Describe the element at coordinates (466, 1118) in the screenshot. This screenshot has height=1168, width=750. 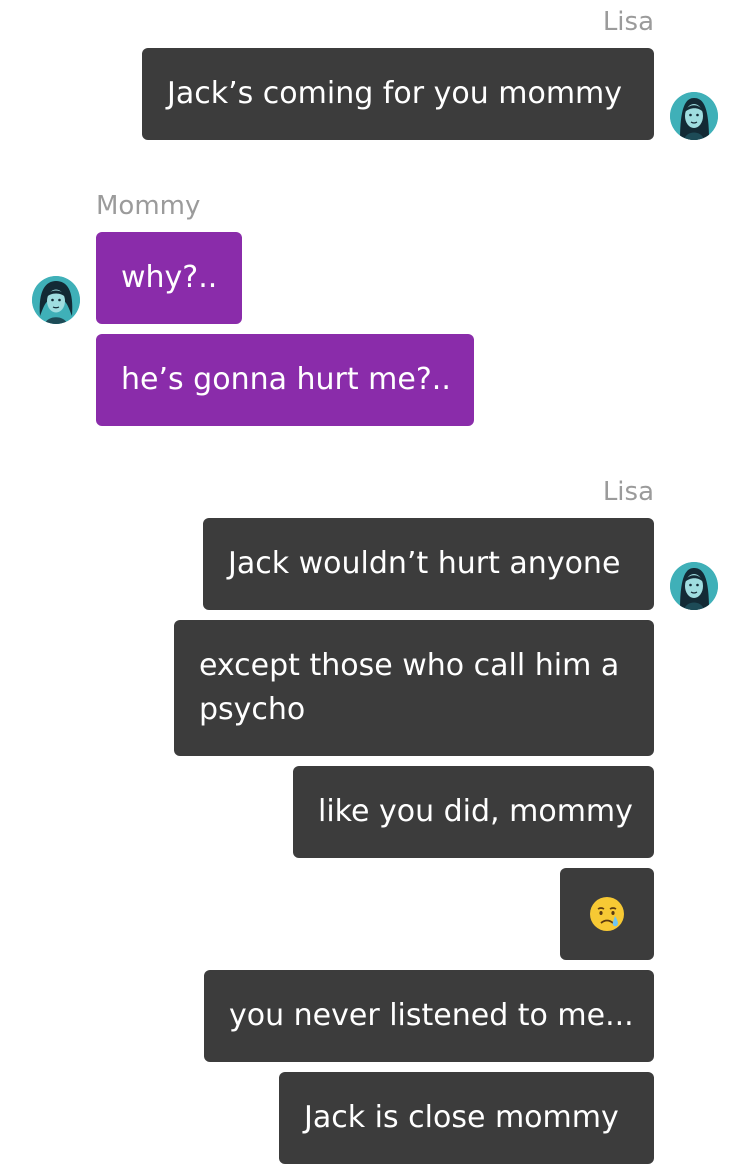
I see `message-bubble: Jack is close mommy` at that location.